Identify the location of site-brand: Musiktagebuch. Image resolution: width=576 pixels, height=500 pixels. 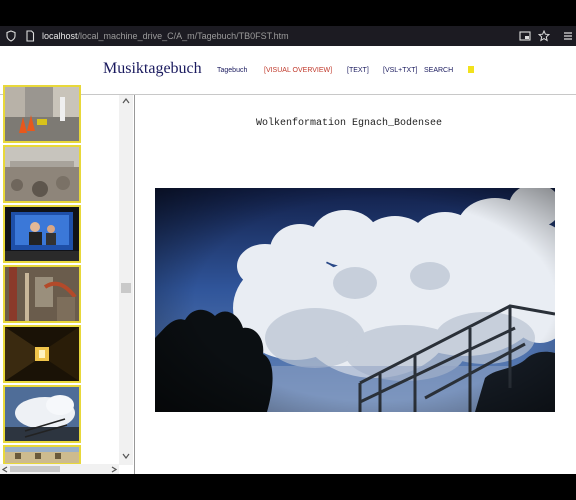
(152, 69).